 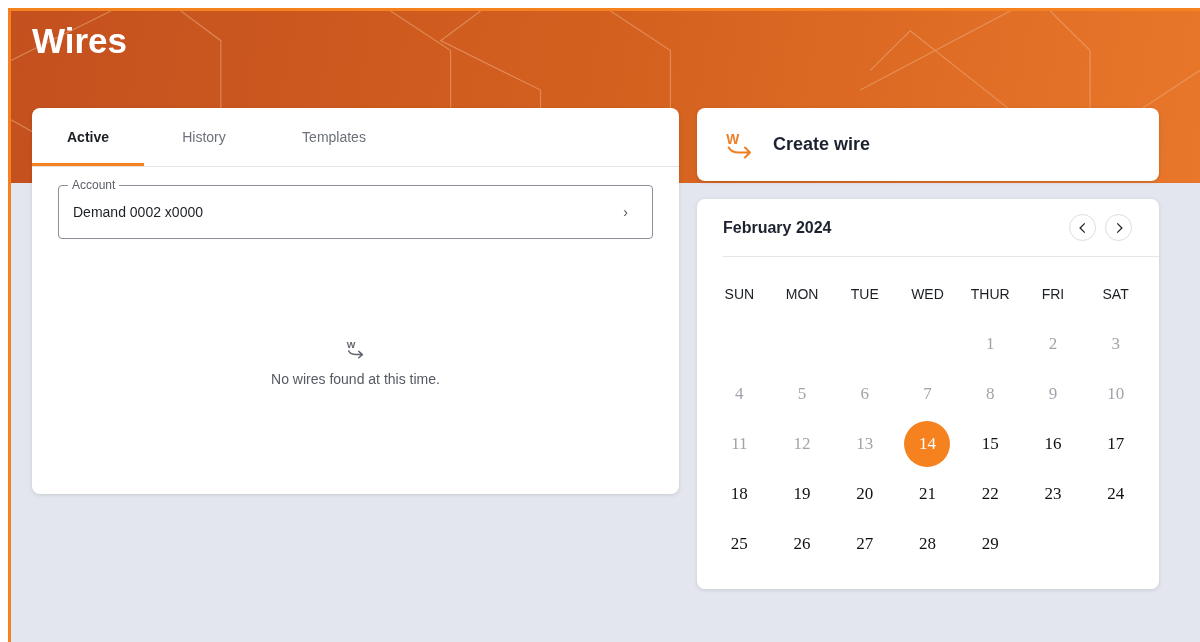 What do you see at coordinates (739, 294) in the screenshot?
I see `weekday-label: SUN` at bounding box center [739, 294].